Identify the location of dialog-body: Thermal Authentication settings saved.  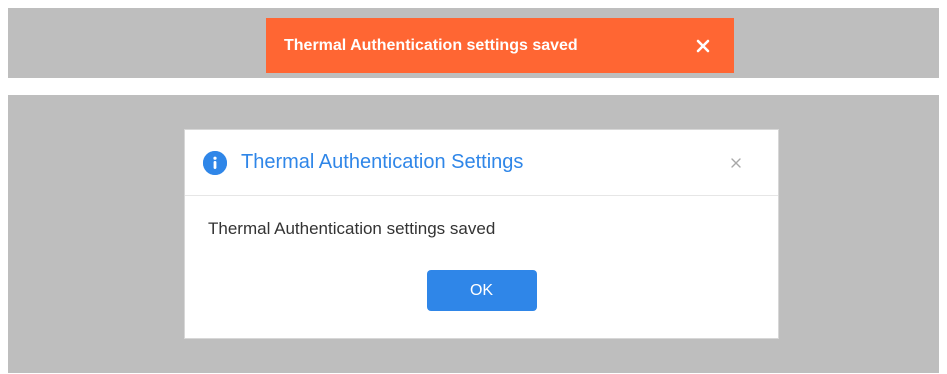
(481, 217).